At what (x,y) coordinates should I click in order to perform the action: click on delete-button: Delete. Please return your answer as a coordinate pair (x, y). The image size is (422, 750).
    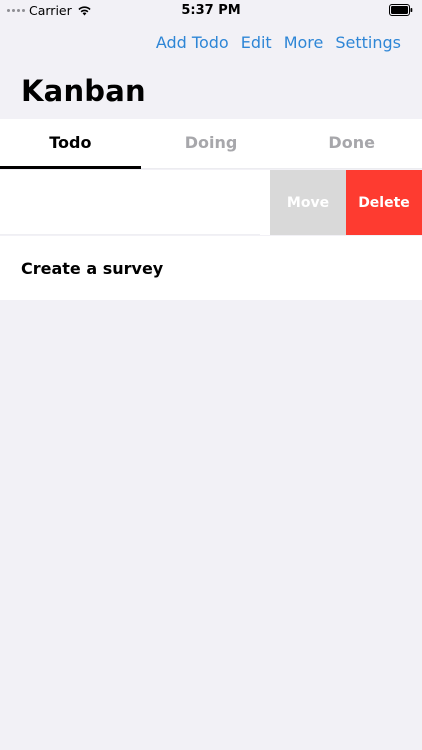
    Looking at the image, I should click on (384, 202).